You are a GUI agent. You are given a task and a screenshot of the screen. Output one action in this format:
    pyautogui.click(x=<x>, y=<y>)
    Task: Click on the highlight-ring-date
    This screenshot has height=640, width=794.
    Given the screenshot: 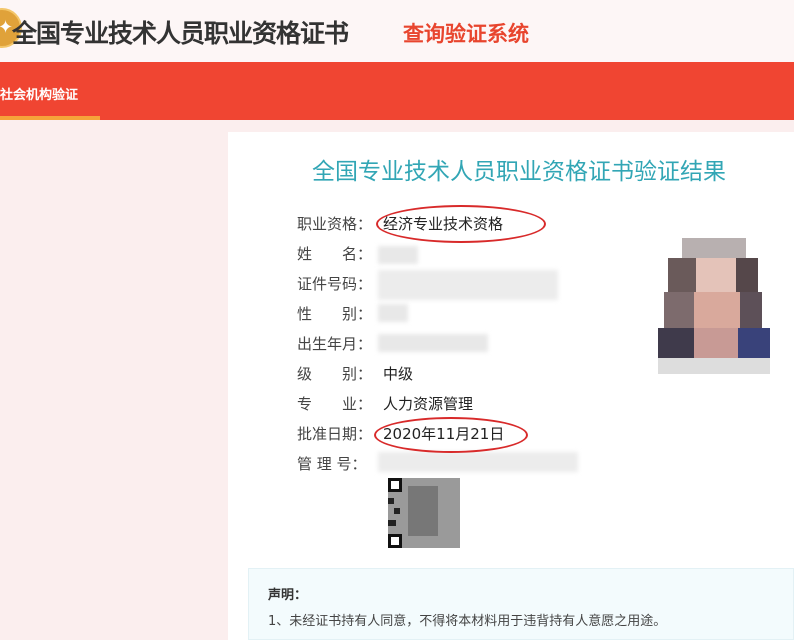 What is the action you would take?
    pyautogui.click(x=451, y=435)
    